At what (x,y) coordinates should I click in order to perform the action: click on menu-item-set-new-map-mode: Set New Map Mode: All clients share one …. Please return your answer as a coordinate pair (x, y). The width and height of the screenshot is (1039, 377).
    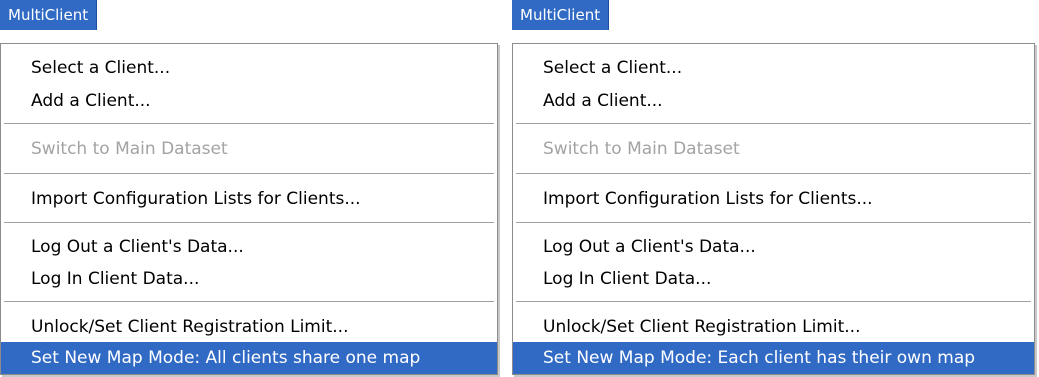
    Looking at the image, I should click on (249, 358).